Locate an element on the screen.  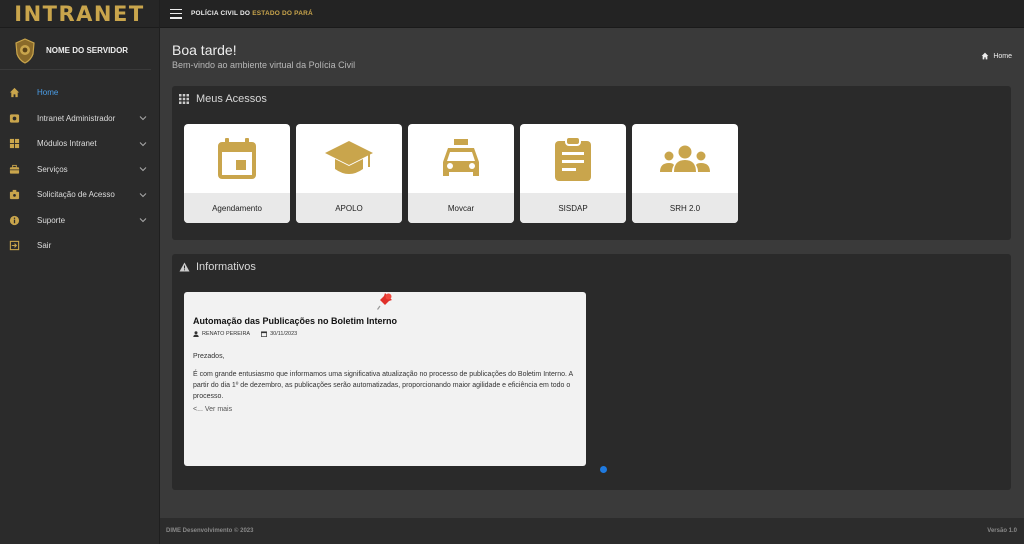
tile-label: Movcar is located at coordinates (461, 208).